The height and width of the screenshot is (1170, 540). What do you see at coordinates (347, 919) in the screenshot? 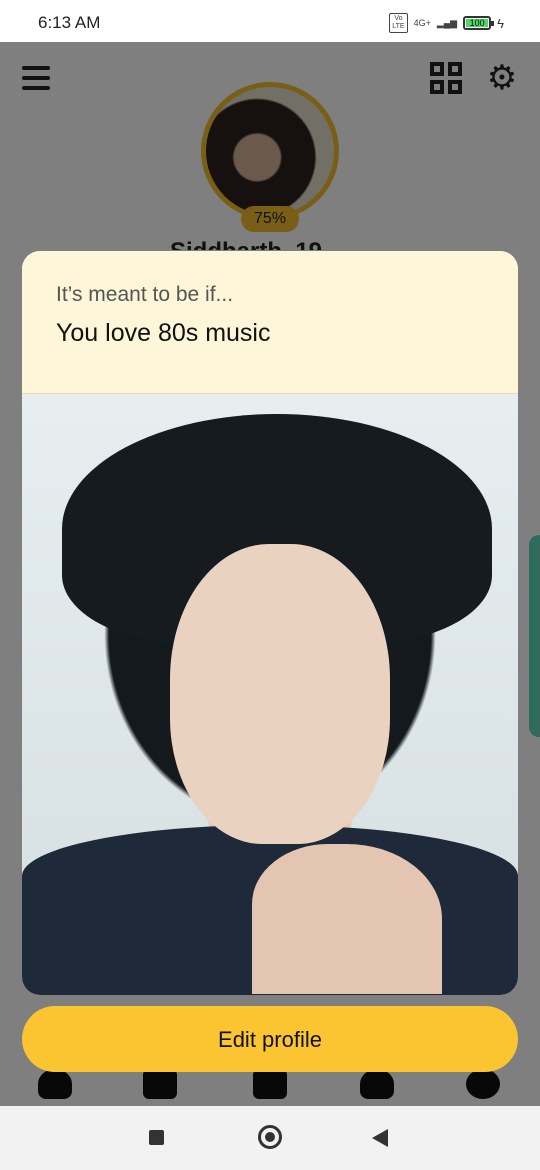
I see `photo-hand` at bounding box center [347, 919].